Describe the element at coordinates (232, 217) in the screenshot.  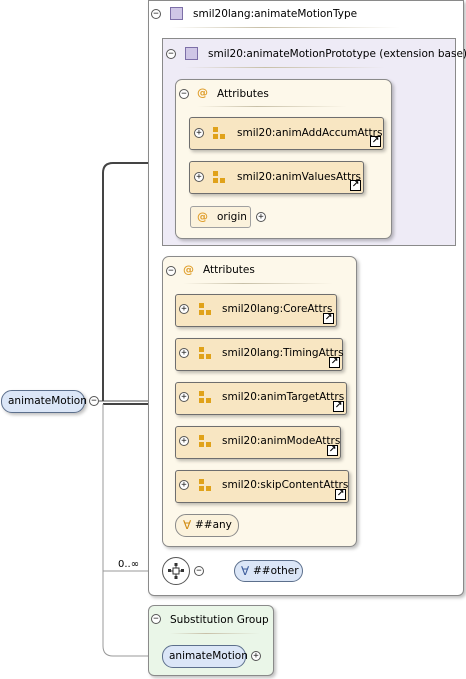
I see `attribute-name: origin` at that location.